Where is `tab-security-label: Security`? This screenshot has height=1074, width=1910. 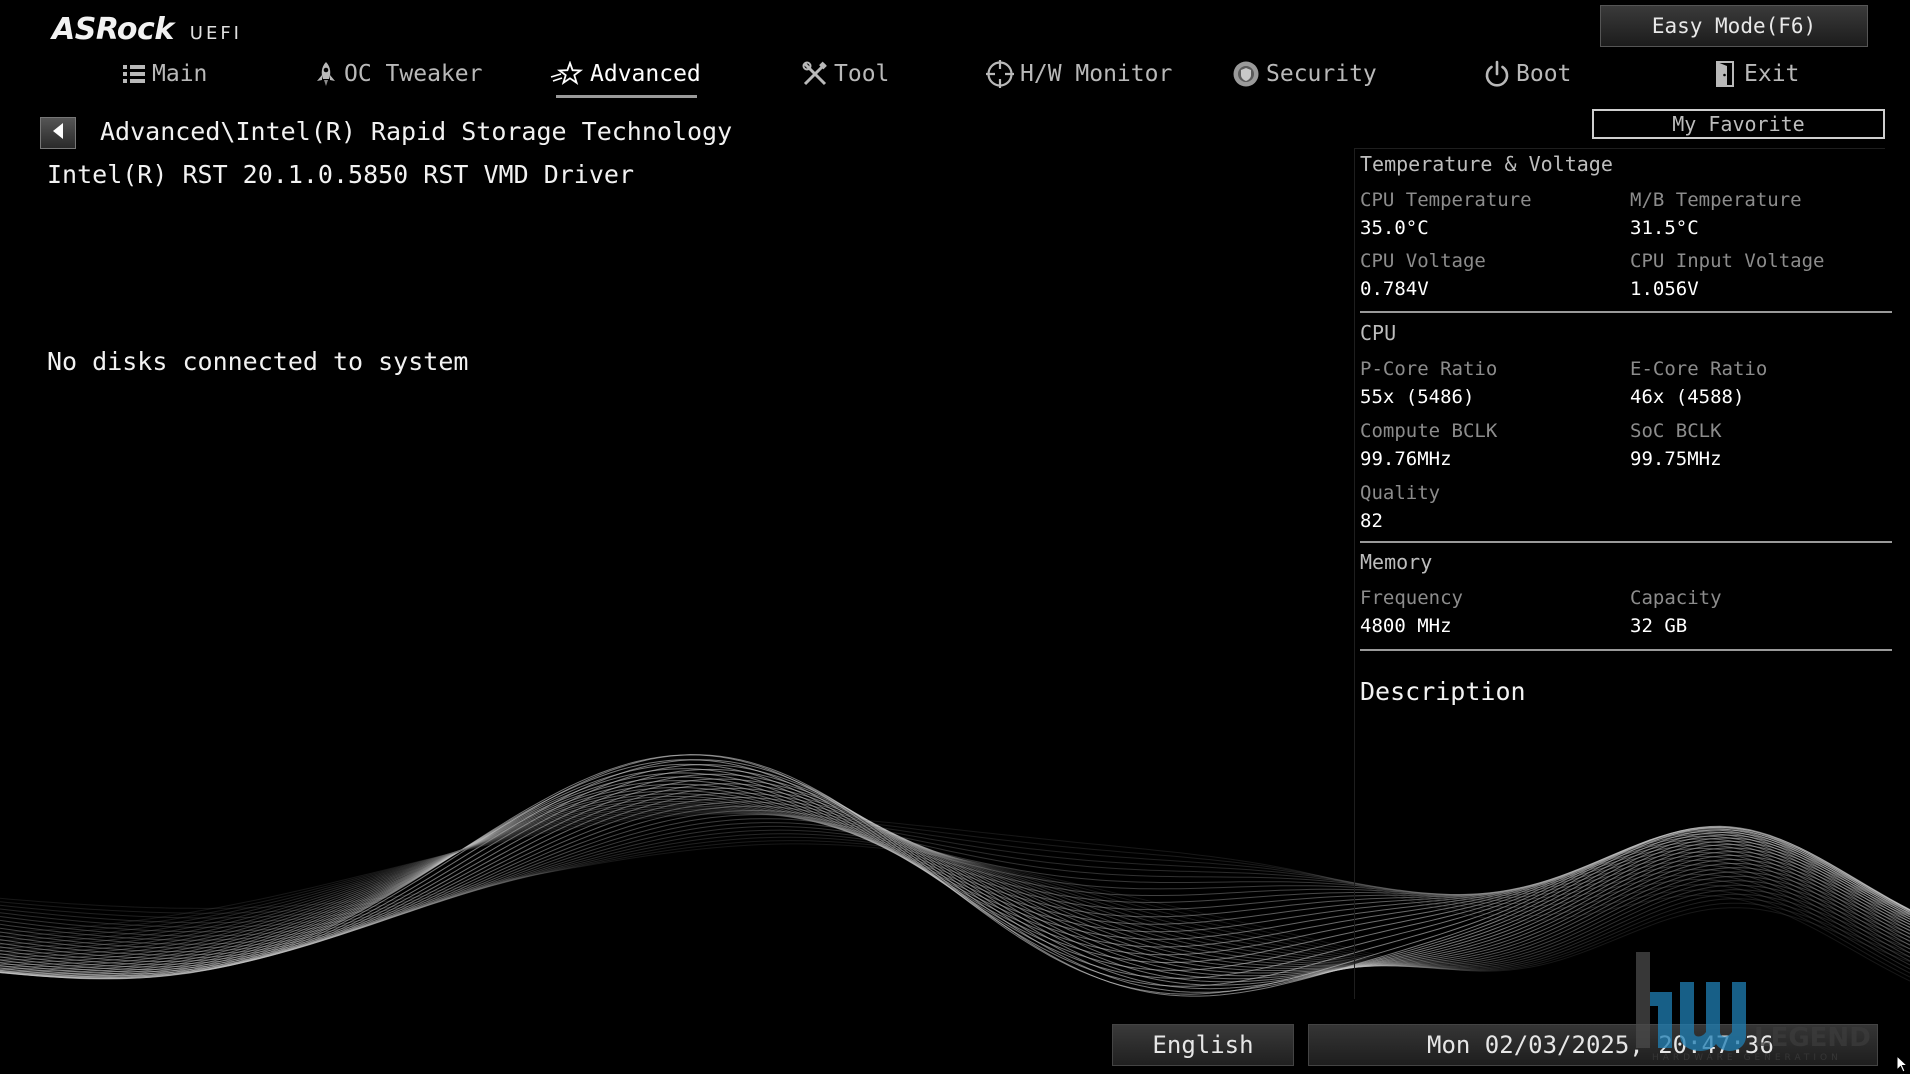
tab-security-label: Security is located at coordinates (1321, 74).